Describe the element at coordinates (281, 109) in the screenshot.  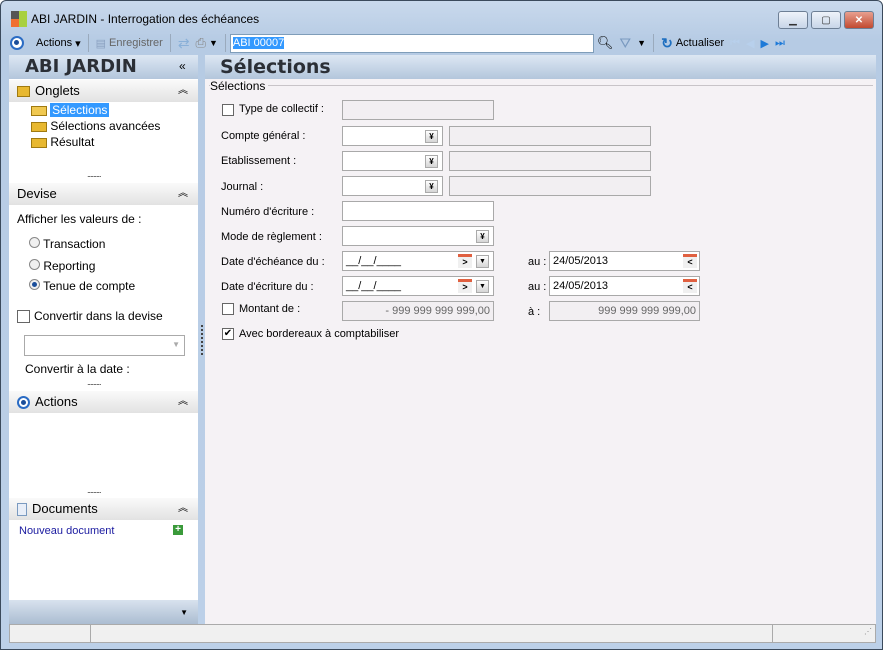
I see `type-collectif-label: Type de collectif :` at that location.